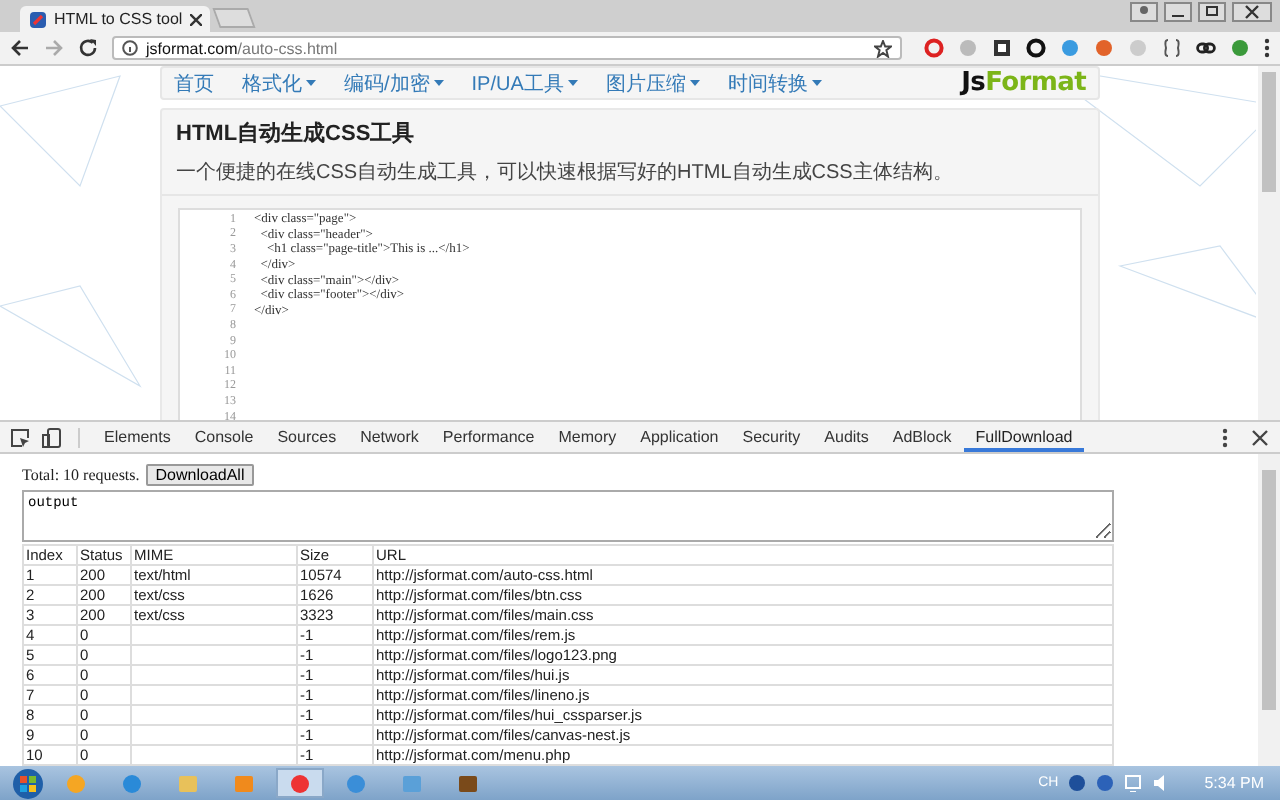 The height and width of the screenshot is (800, 1280). I want to click on devtools-tab: Security, so click(771, 437).